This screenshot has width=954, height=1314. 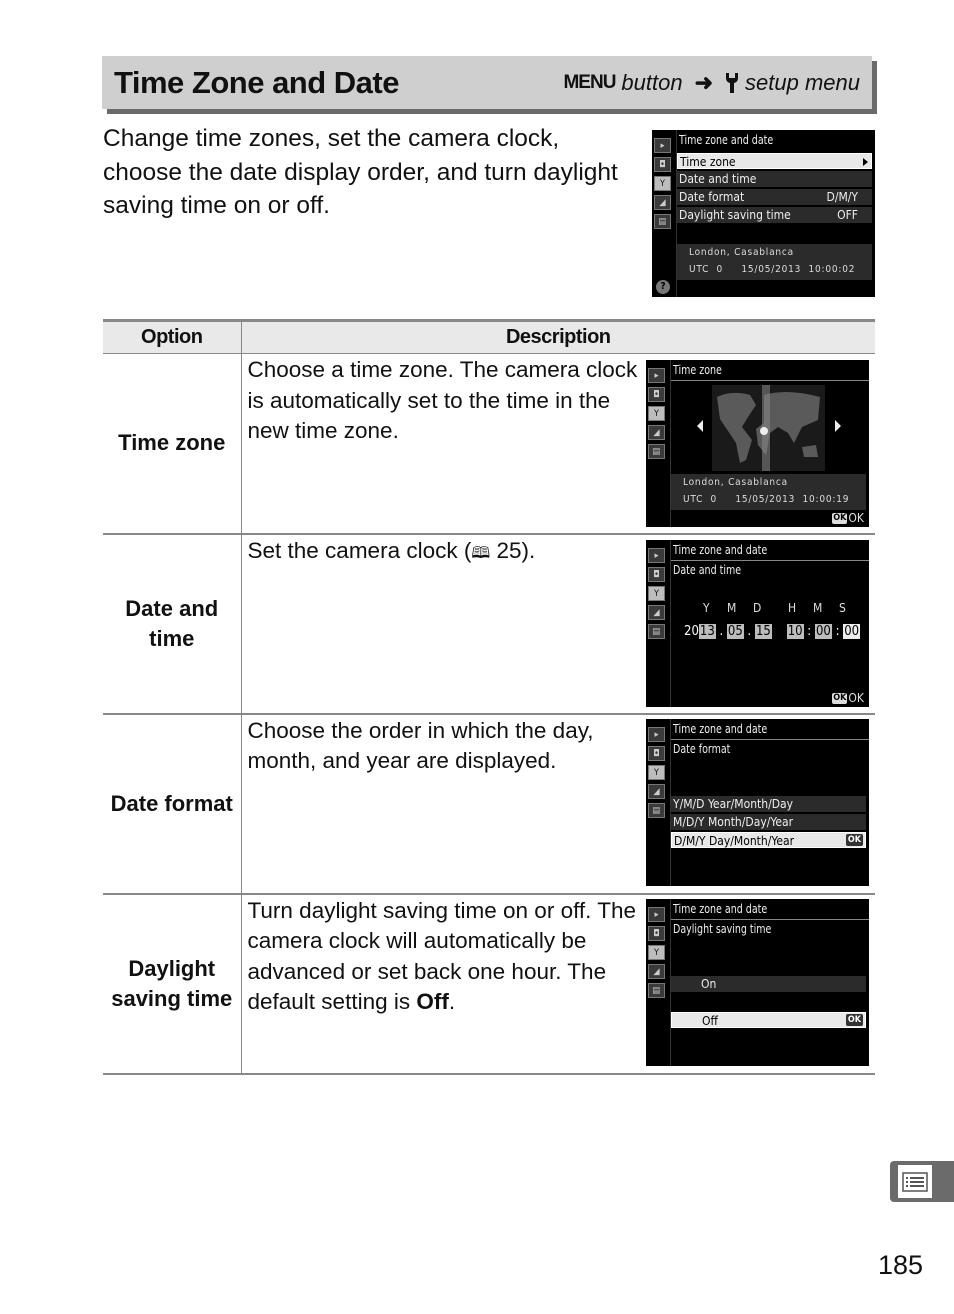 I want to click on month-field: 05, so click(x=735, y=631).